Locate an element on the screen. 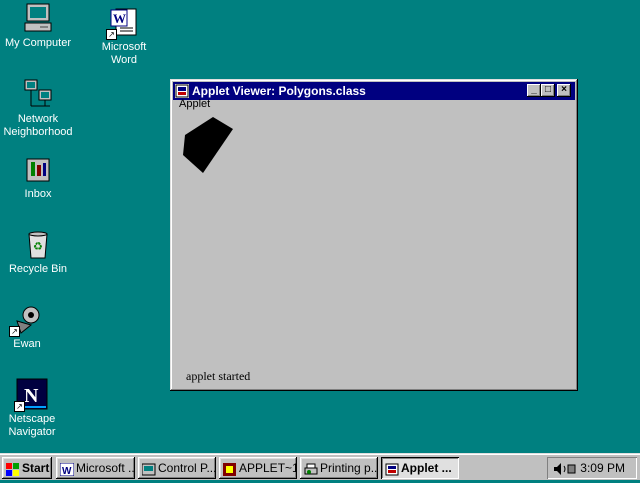  desktop-icon-label: Inbox is located at coordinates (38, 194).